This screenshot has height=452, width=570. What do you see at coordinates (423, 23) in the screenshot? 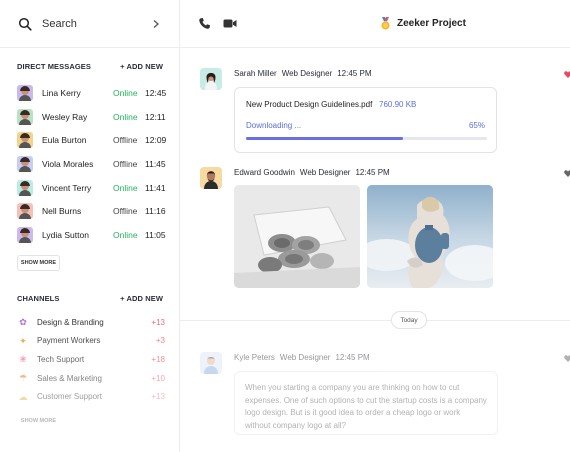
I see `project-title: Zeeker Project` at bounding box center [423, 23].